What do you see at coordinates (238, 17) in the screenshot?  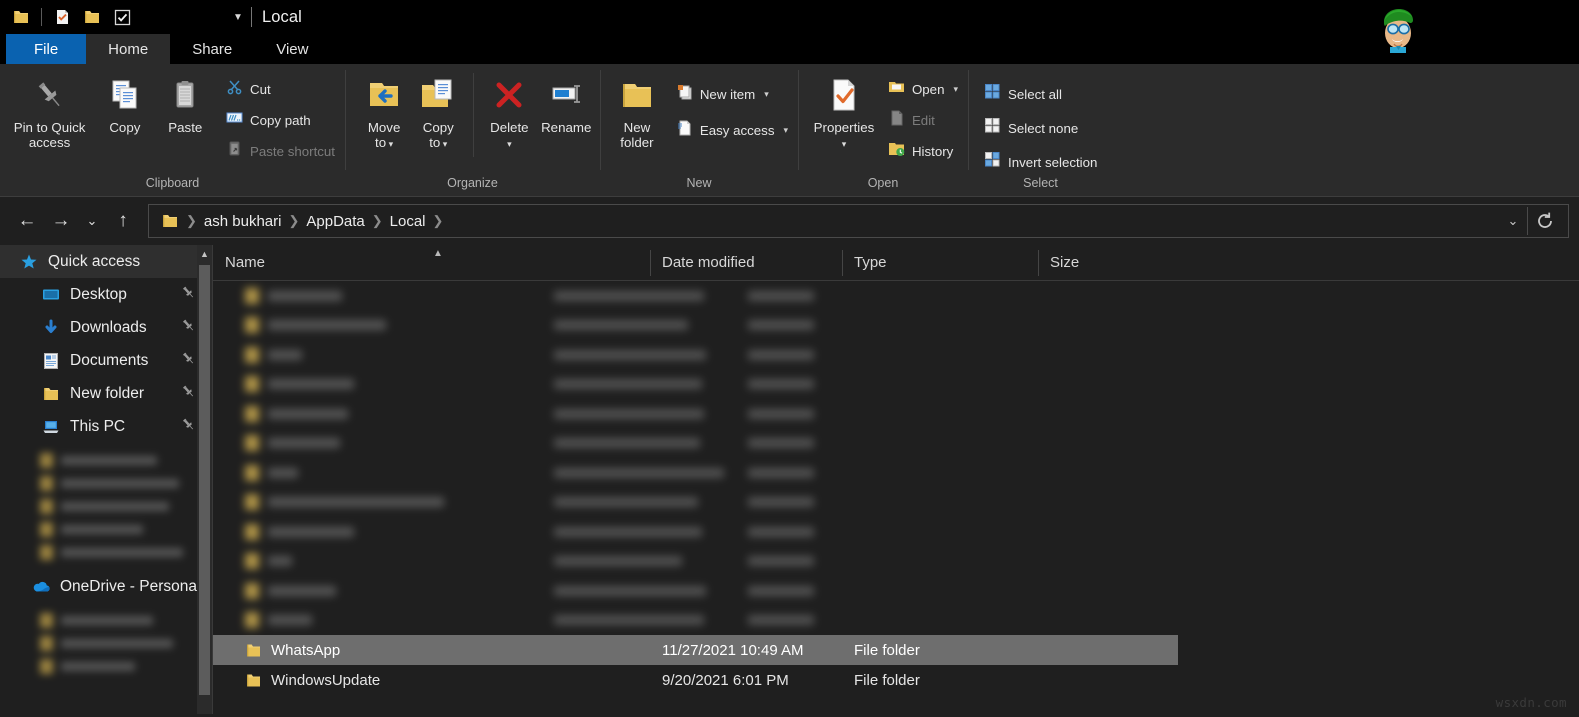 I see `qat-customize-chevron-icon: ▼` at bounding box center [238, 17].